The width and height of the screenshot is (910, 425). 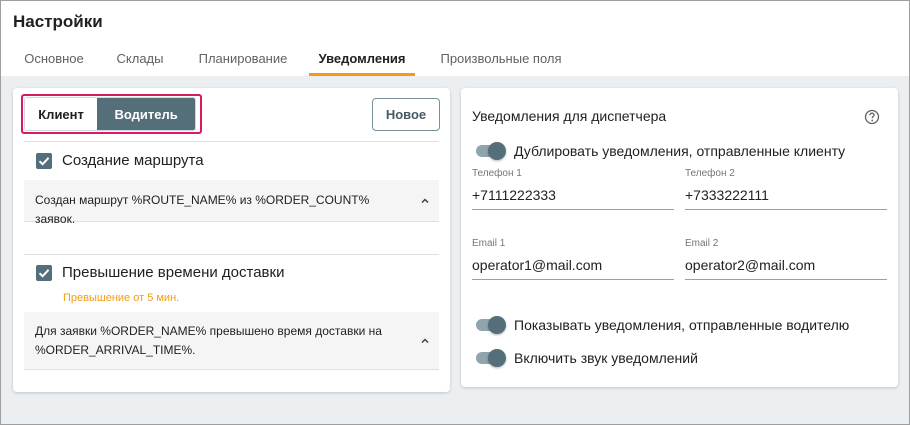 What do you see at coordinates (872, 117) in the screenshot?
I see `question-circle-icon` at bounding box center [872, 117].